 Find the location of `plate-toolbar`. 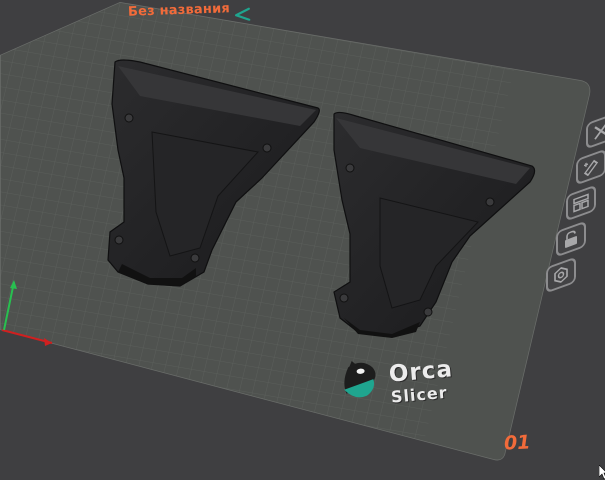

plate-toolbar is located at coordinates (575, 205).